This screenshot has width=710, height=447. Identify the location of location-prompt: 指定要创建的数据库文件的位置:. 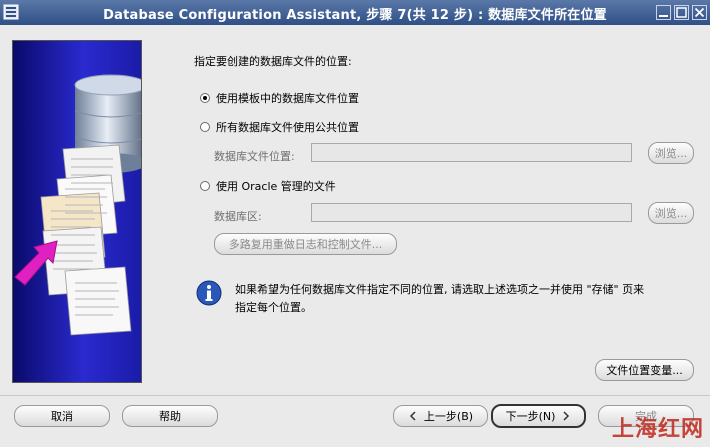
(273, 61).